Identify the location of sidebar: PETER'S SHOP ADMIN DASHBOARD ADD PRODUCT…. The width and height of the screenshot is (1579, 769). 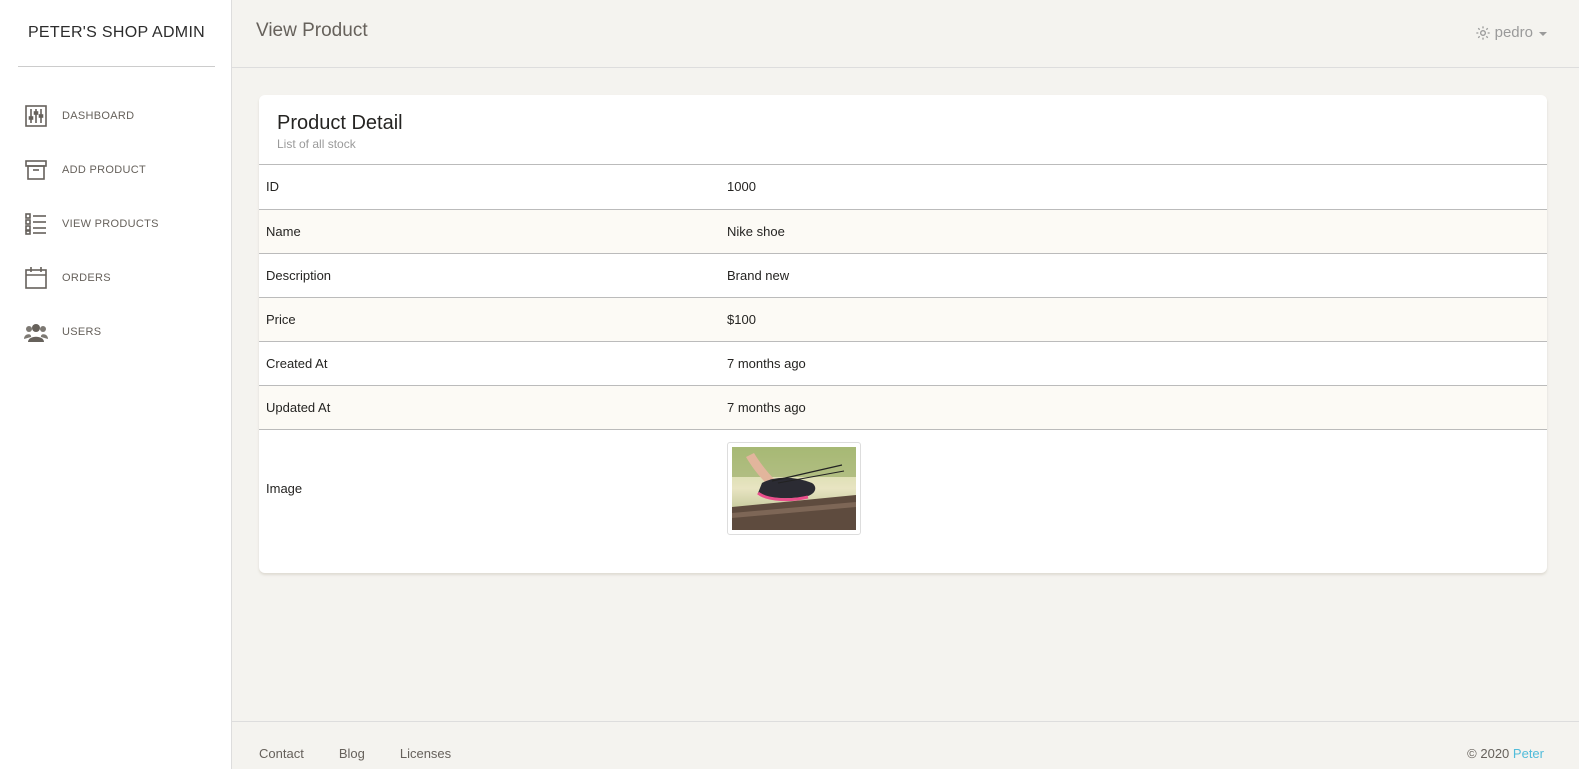
(116, 384).